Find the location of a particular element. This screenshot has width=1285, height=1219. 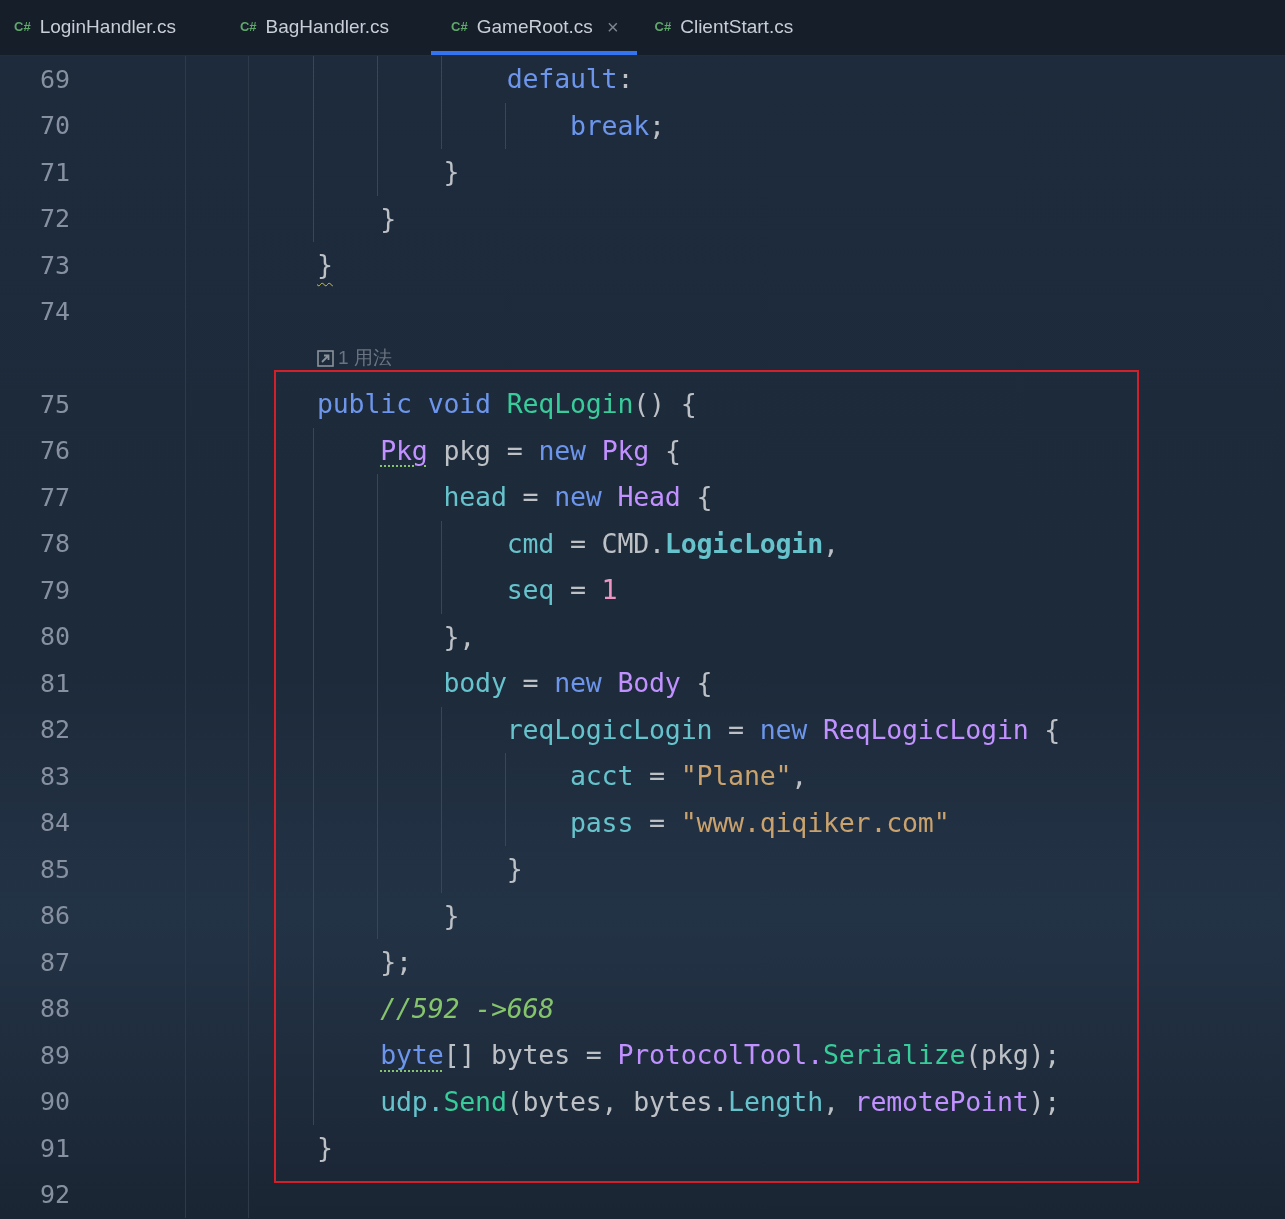

line-number: 75 is located at coordinates (55, 404).